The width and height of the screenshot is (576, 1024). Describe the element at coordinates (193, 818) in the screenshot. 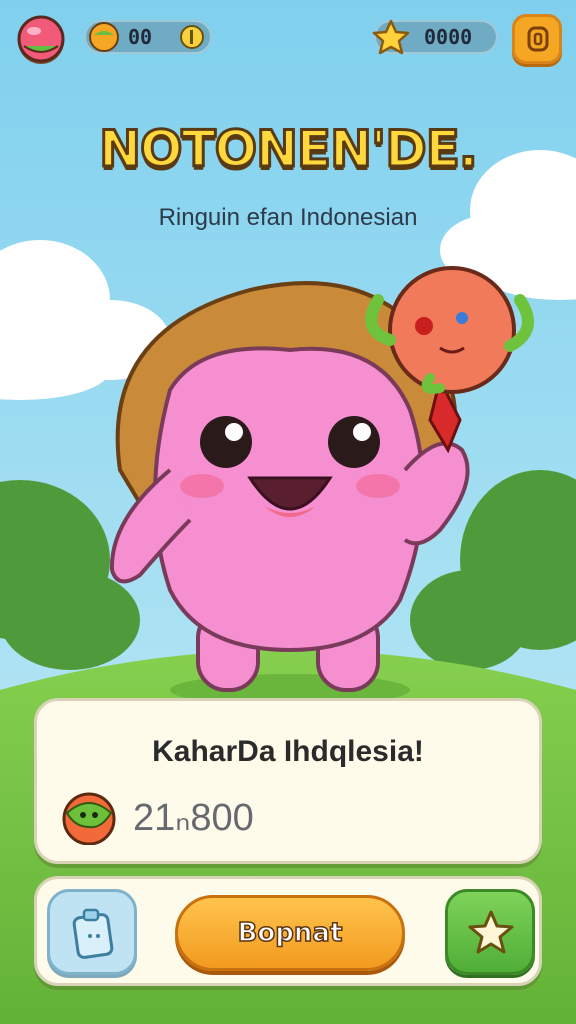

I see `currency-amount: 21ₙ800` at that location.